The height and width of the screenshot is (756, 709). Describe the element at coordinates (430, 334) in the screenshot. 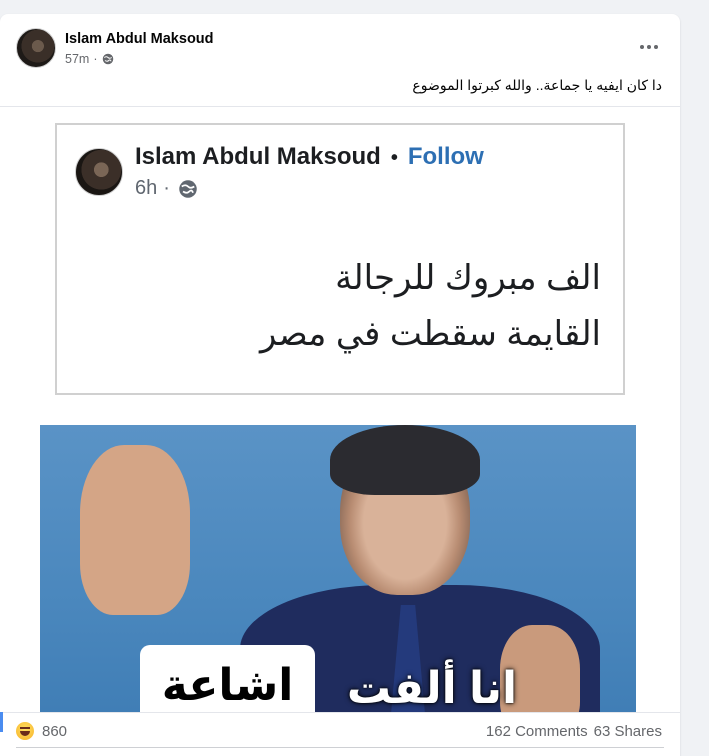

I see `embedded-line-2: القايمة سقطت في مصر` at that location.